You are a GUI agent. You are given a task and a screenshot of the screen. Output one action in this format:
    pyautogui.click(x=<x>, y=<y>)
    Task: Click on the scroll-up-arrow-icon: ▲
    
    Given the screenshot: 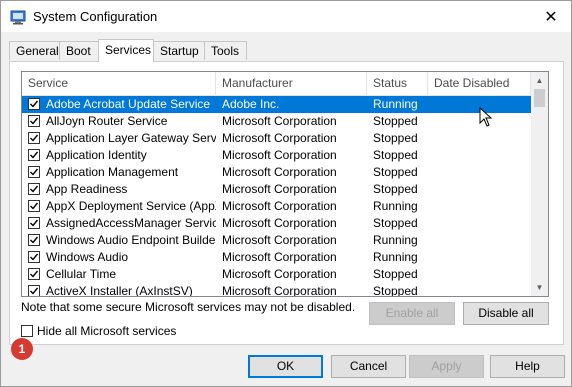 What is the action you would take?
    pyautogui.click(x=539, y=80)
    